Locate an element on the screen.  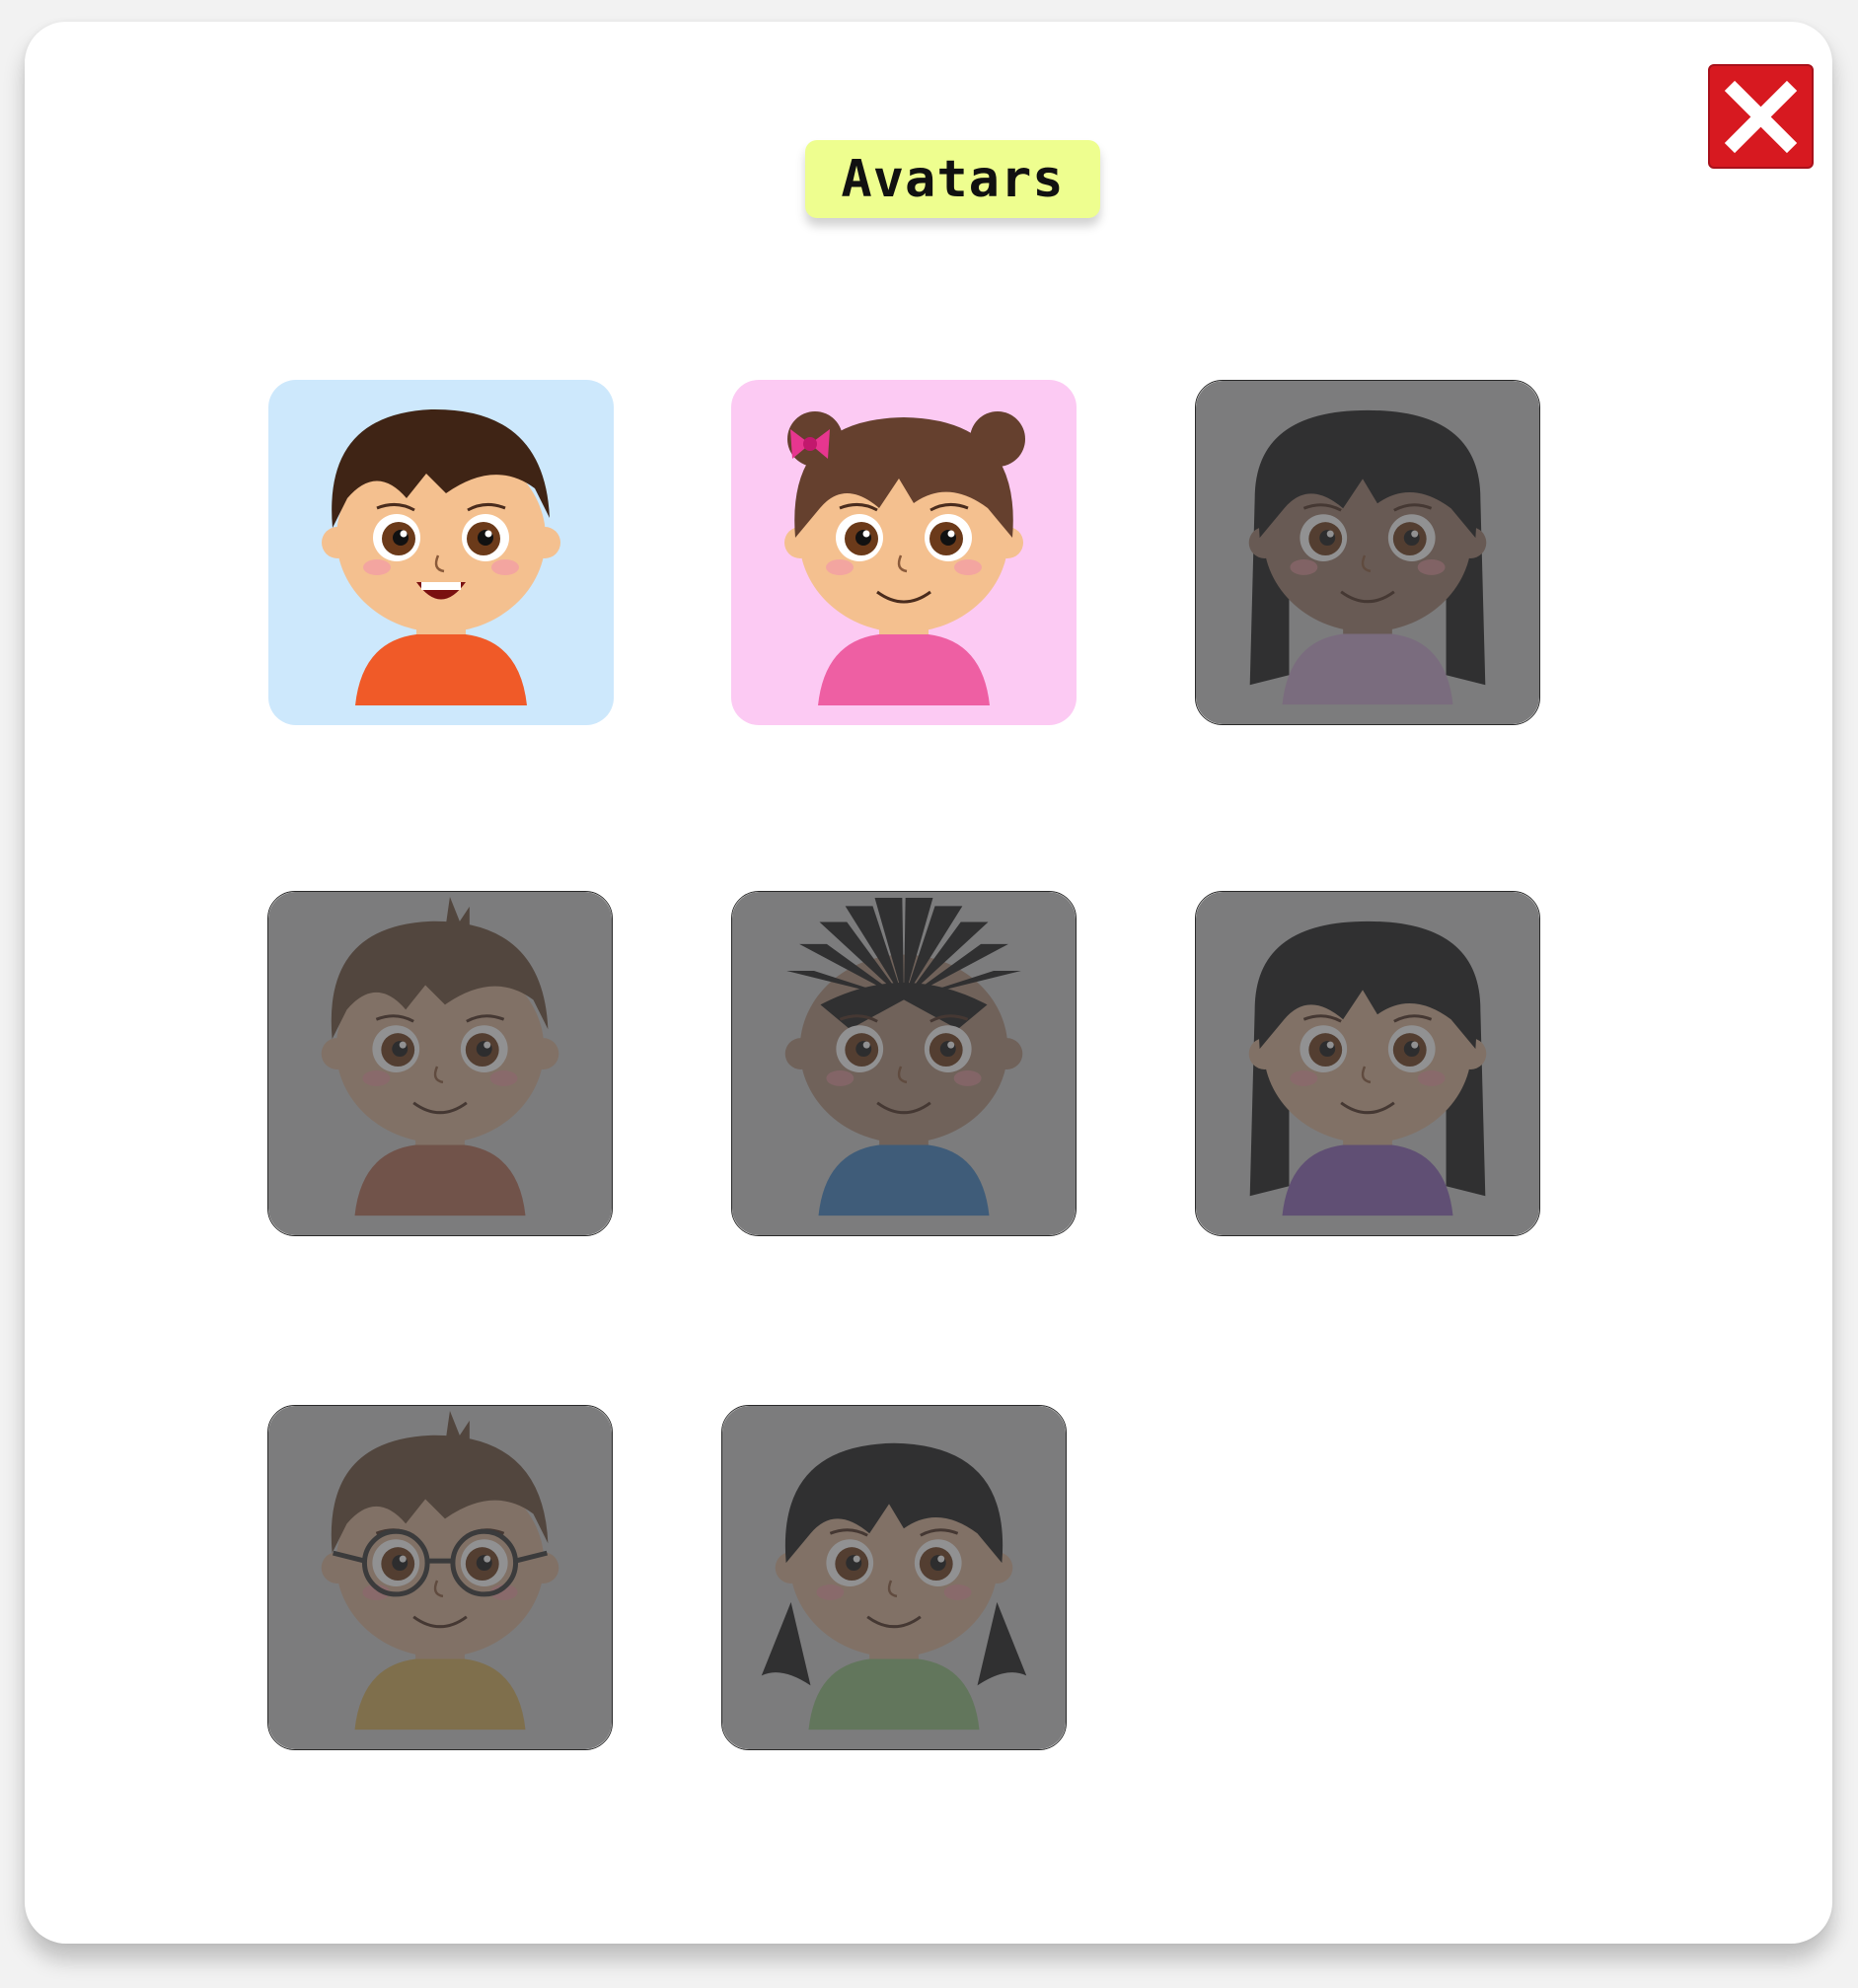
avatar-tile-girl-long-hair-dark is located at coordinates (1367, 553).